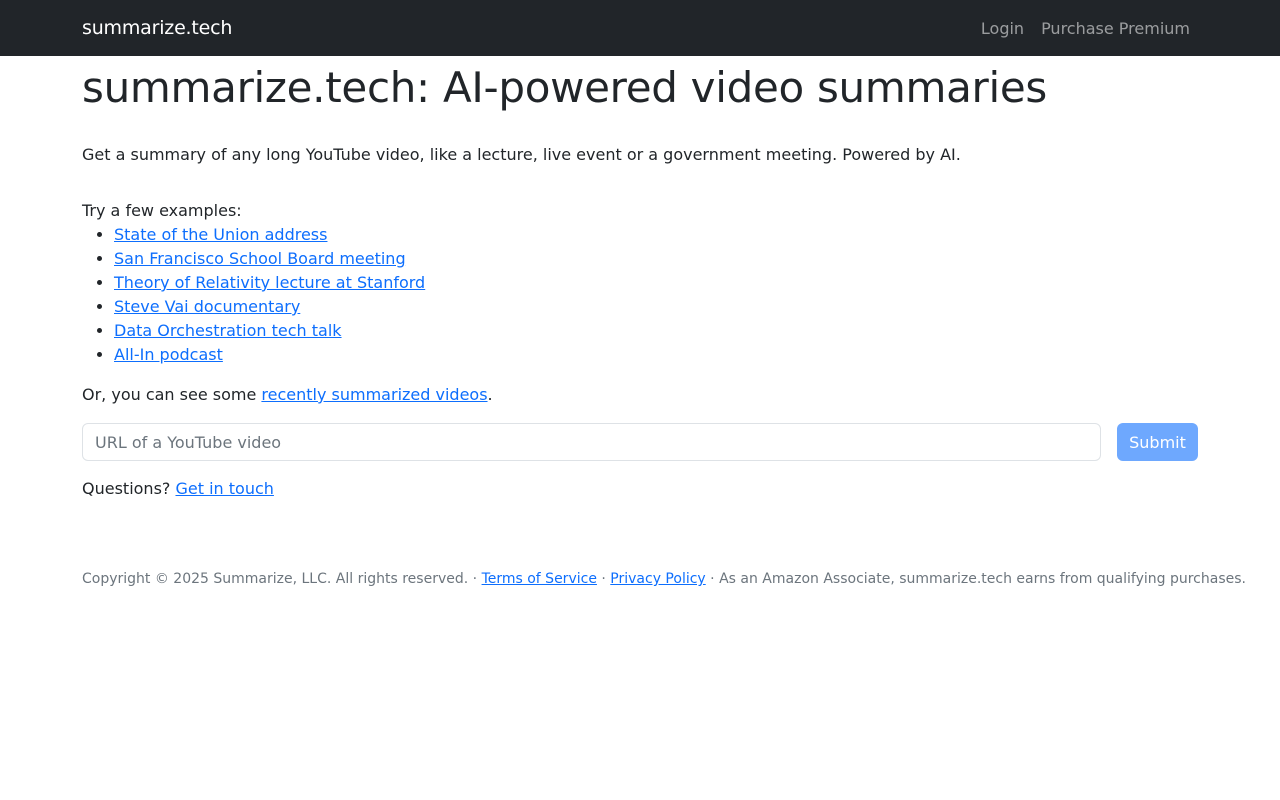 This screenshot has width=1280, height=800. Describe the element at coordinates (1115, 28) in the screenshot. I see `purchase-premium-link: Purchase Premium` at that location.